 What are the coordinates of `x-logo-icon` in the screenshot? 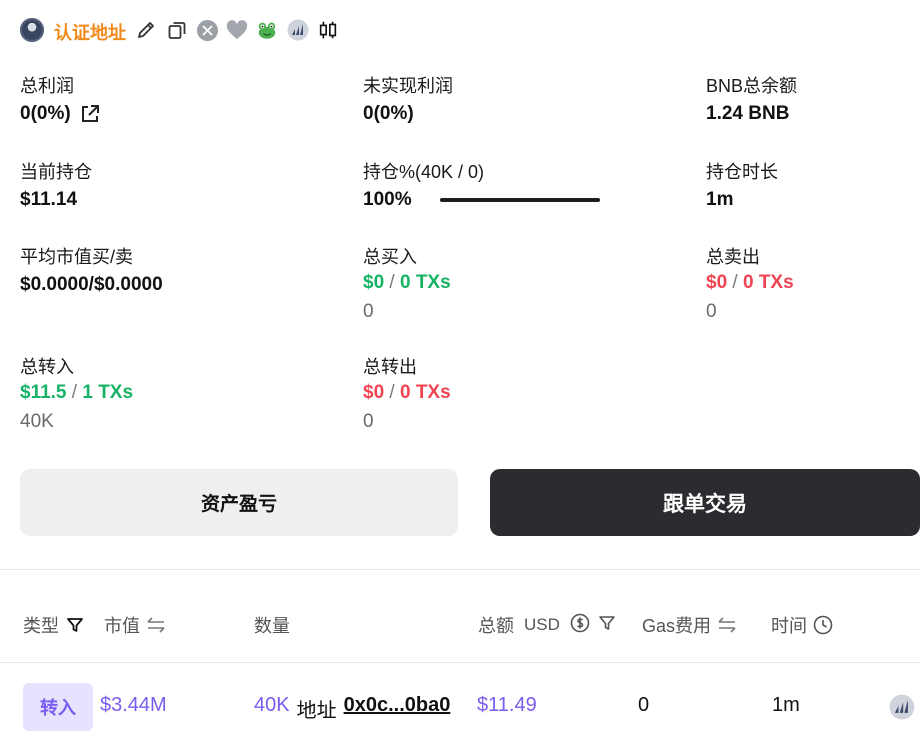 It's located at (207, 30).